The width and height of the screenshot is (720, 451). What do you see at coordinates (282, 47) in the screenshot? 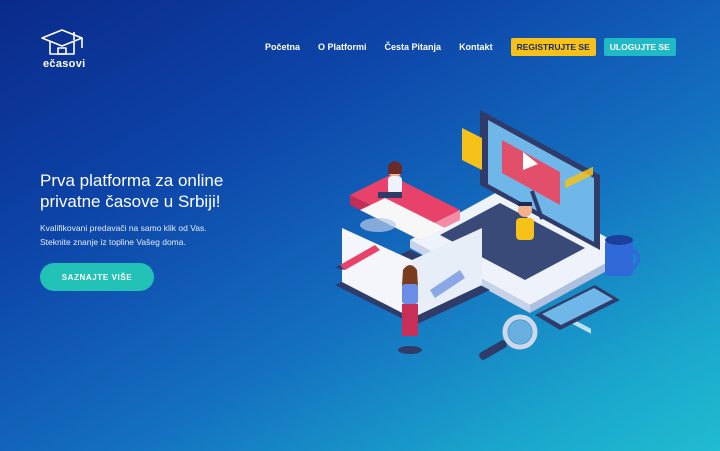
I see `nav-link-pocetna: Početna` at bounding box center [282, 47].